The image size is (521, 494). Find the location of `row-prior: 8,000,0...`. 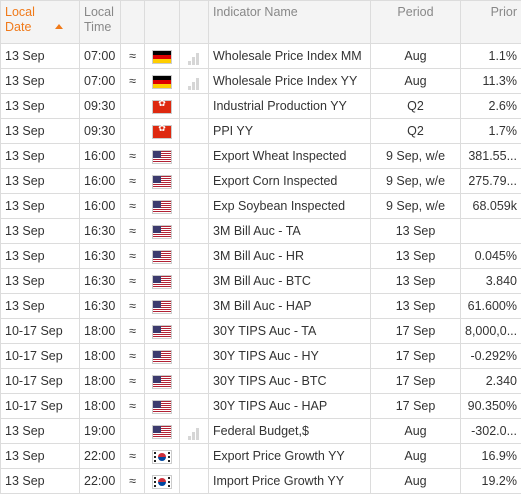

row-prior: 8,000,0... is located at coordinates (491, 331).